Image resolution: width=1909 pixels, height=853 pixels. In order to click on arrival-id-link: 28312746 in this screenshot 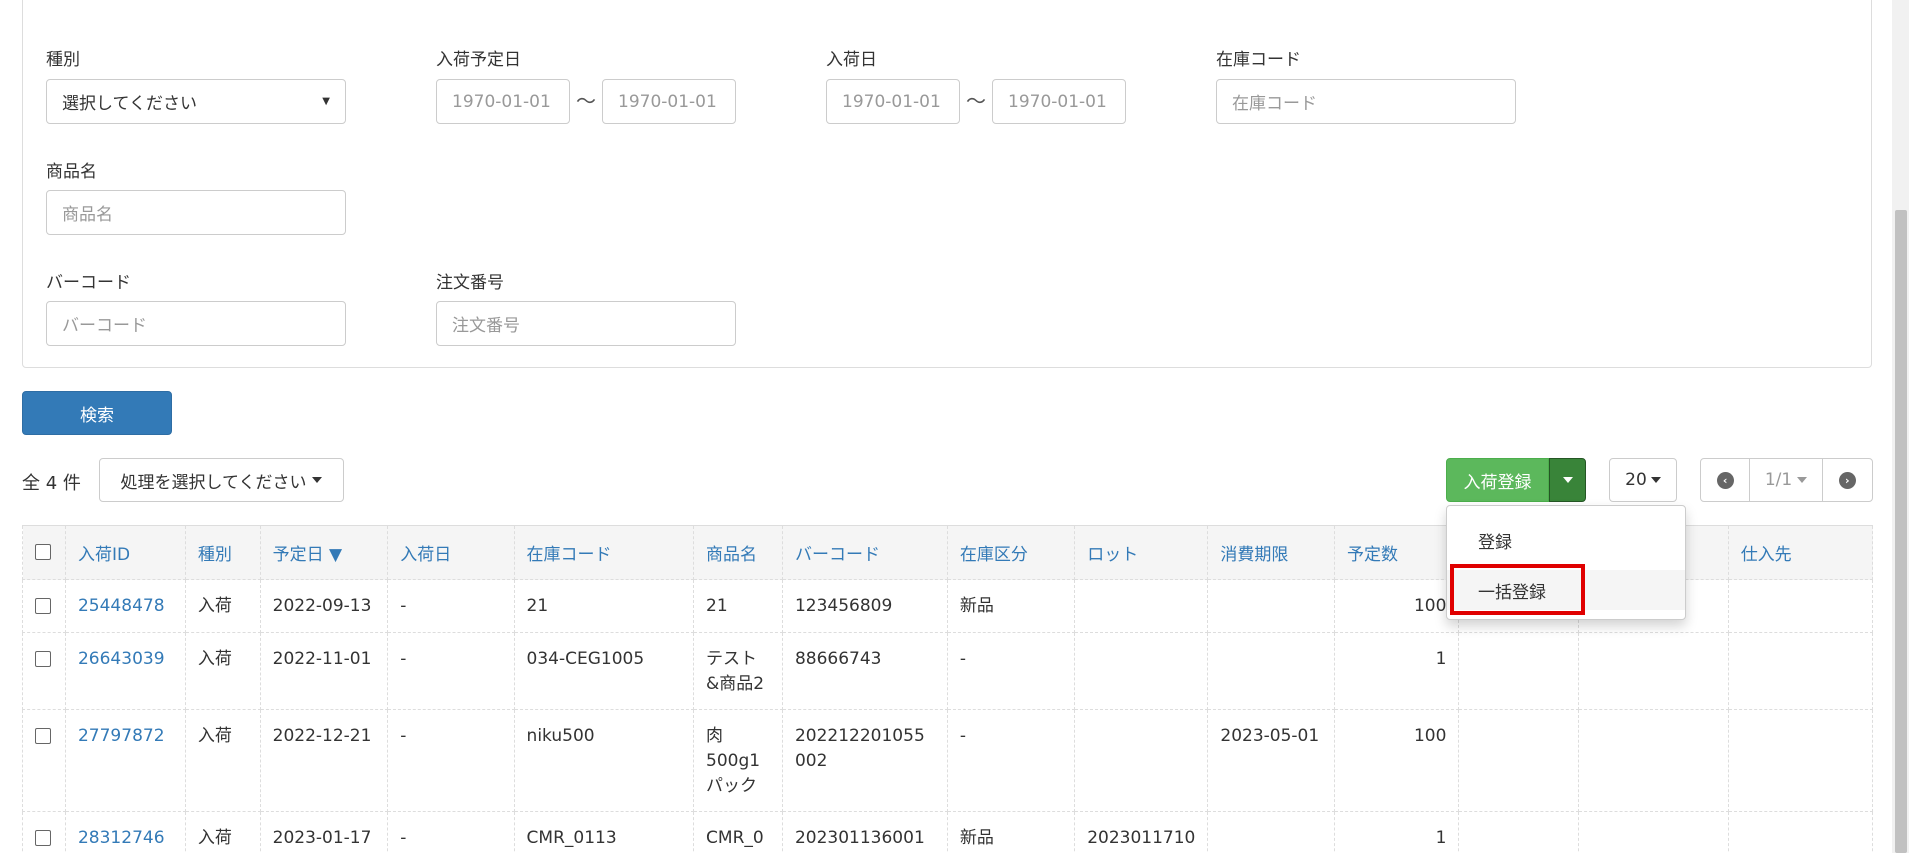, I will do `click(121, 838)`.